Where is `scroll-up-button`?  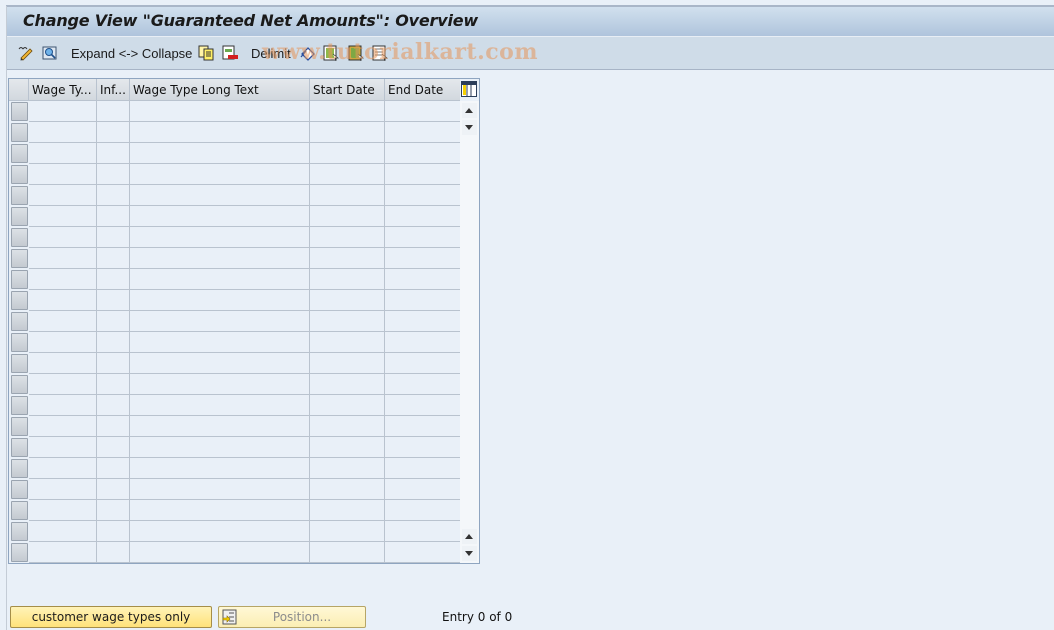
scroll-up-button is located at coordinates (469, 110).